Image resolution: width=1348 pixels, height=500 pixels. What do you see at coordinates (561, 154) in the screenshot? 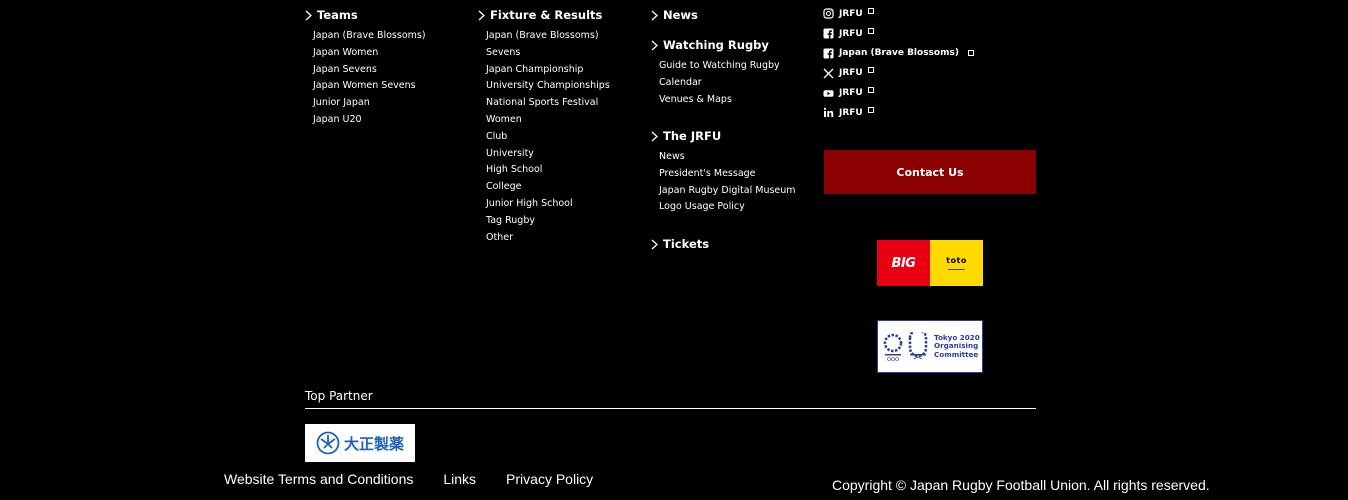
I see `fixtures-link: University` at bounding box center [561, 154].